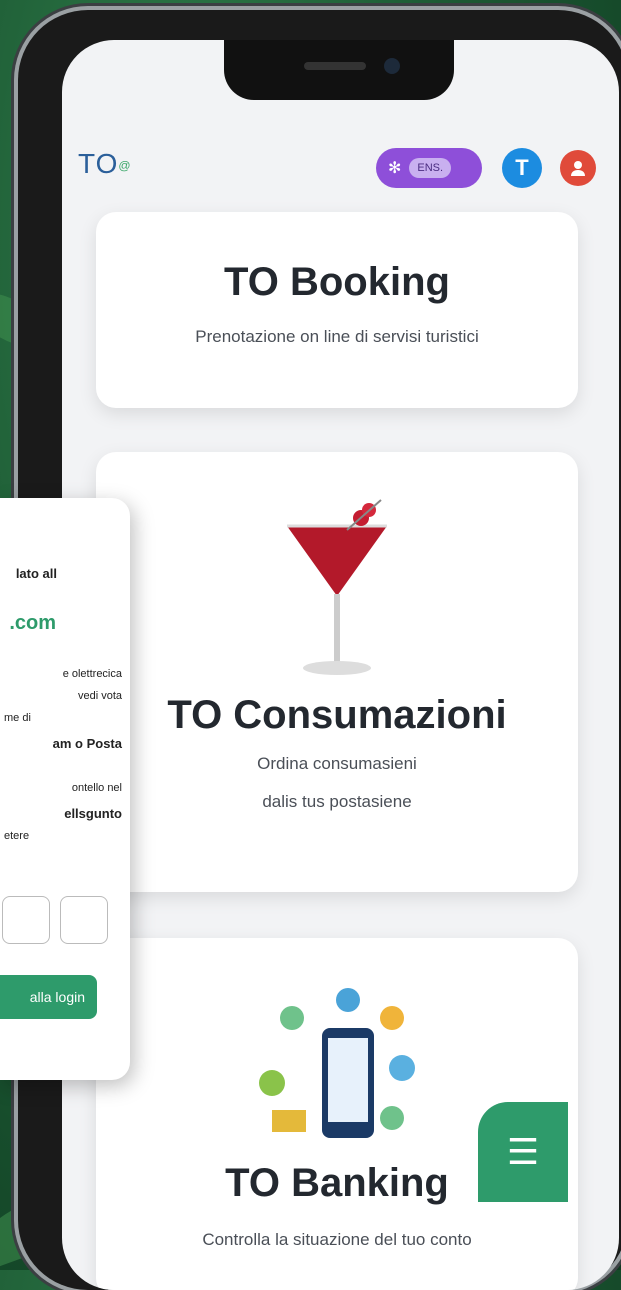  What do you see at coordinates (87, 743) in the screenshot?
I see `modal-text-line: am o Posta` at bounding box center [87, 743].